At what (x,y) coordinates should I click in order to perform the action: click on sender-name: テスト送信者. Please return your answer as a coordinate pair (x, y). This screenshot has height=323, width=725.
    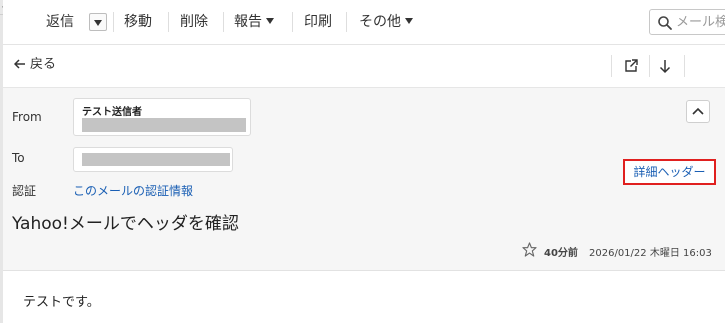
    Looking at the image, I should click on (112, 112).